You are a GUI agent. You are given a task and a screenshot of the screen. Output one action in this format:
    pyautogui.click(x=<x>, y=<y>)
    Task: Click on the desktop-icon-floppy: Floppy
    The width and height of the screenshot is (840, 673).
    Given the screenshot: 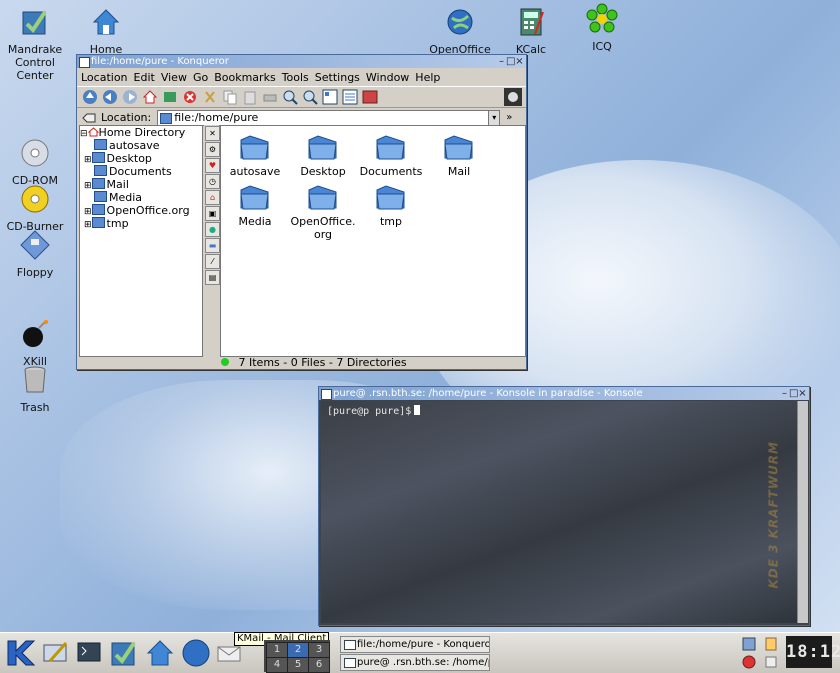 What is the action you would take?
    pyautogui.click(x=35, y=254)
    